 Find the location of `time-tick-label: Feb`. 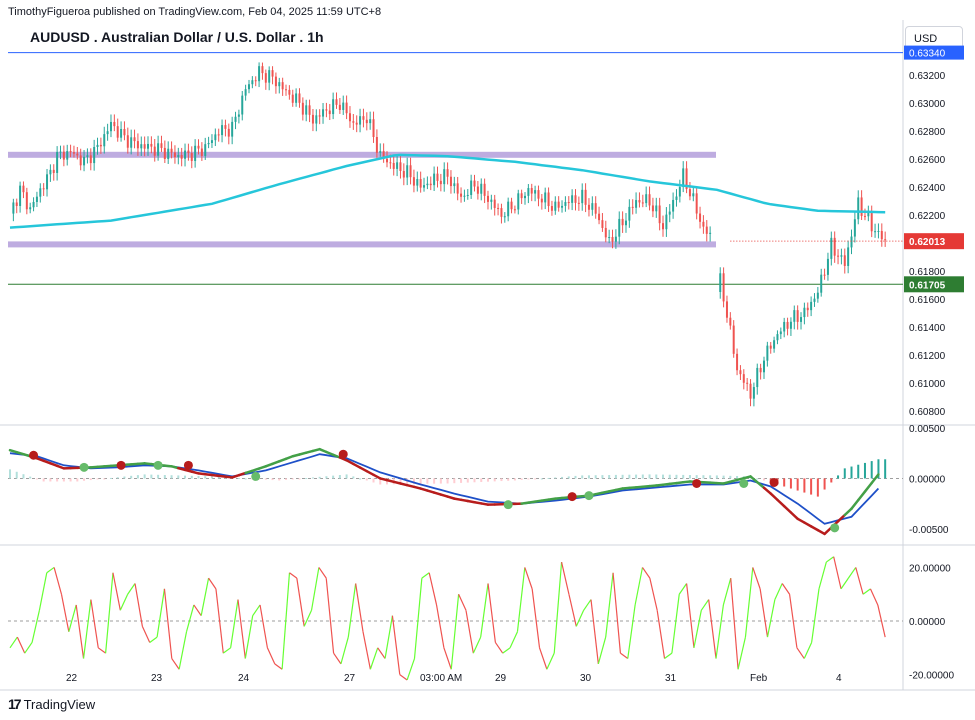

time-tick-label: Feb is located at coordinates (759, 678).